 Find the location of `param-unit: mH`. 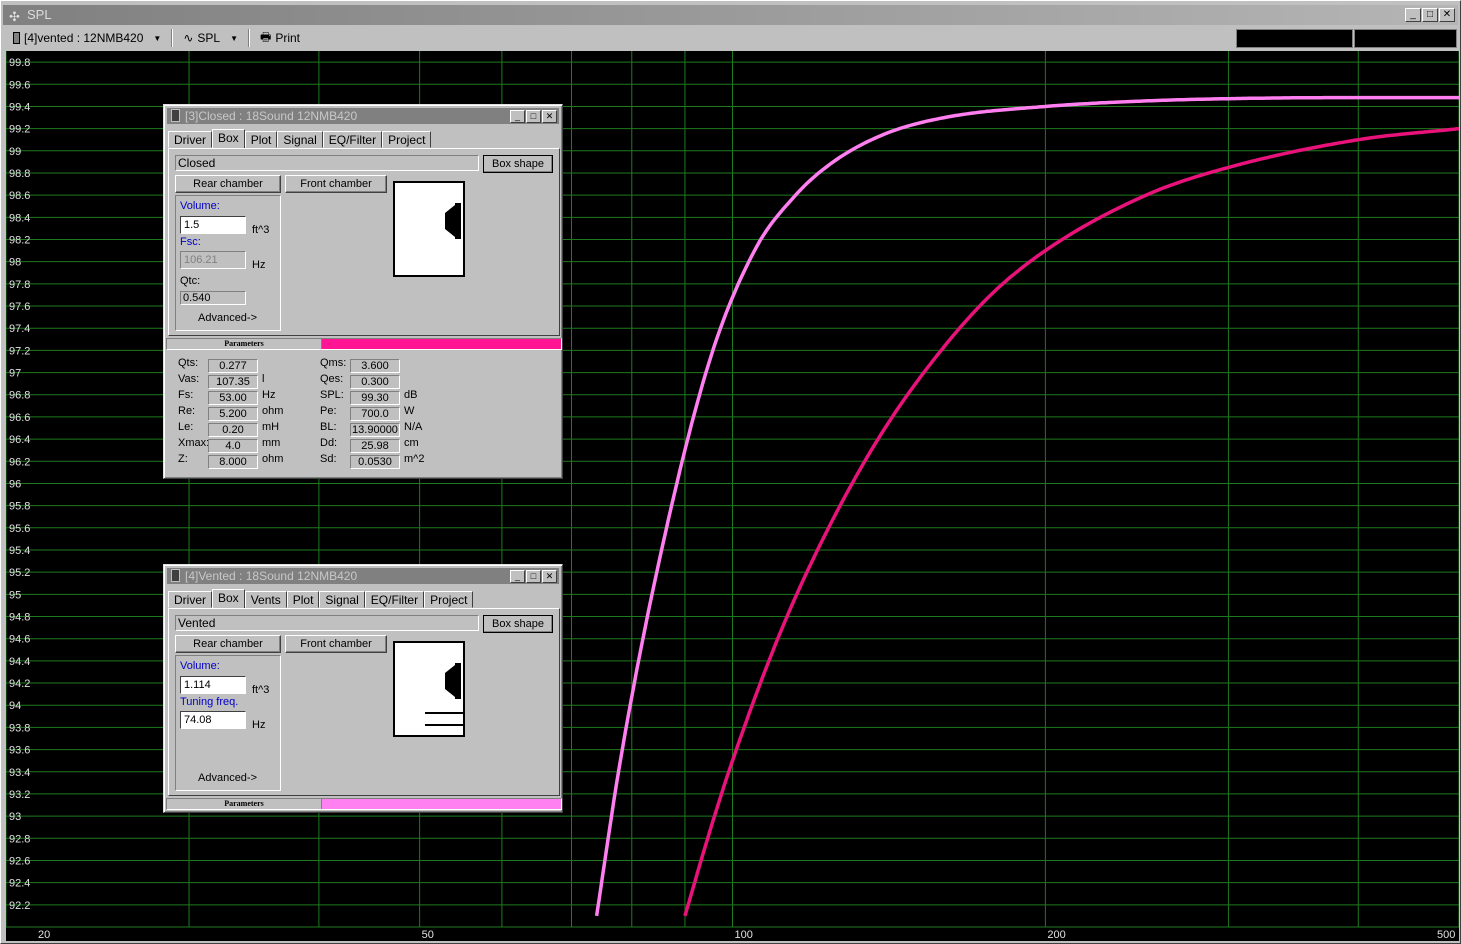

param-unit: mH is located at coordinates (271, 427).